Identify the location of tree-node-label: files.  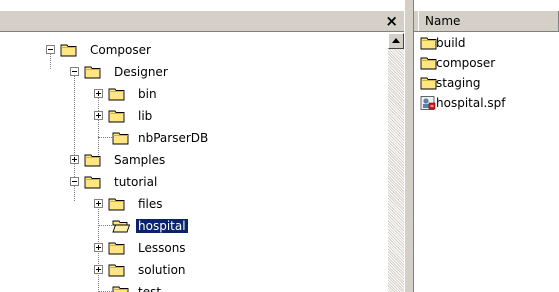
(150, 204).